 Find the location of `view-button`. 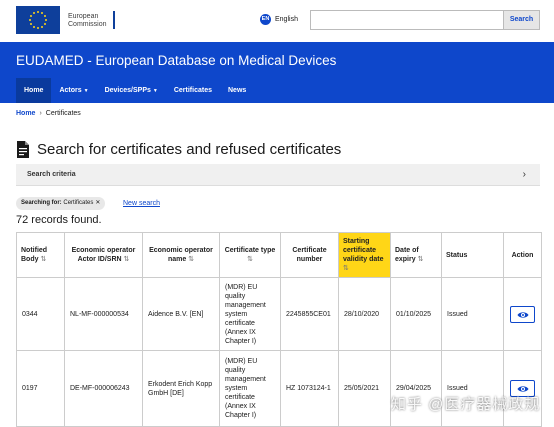

view-button is located at coordinates (522, 314).